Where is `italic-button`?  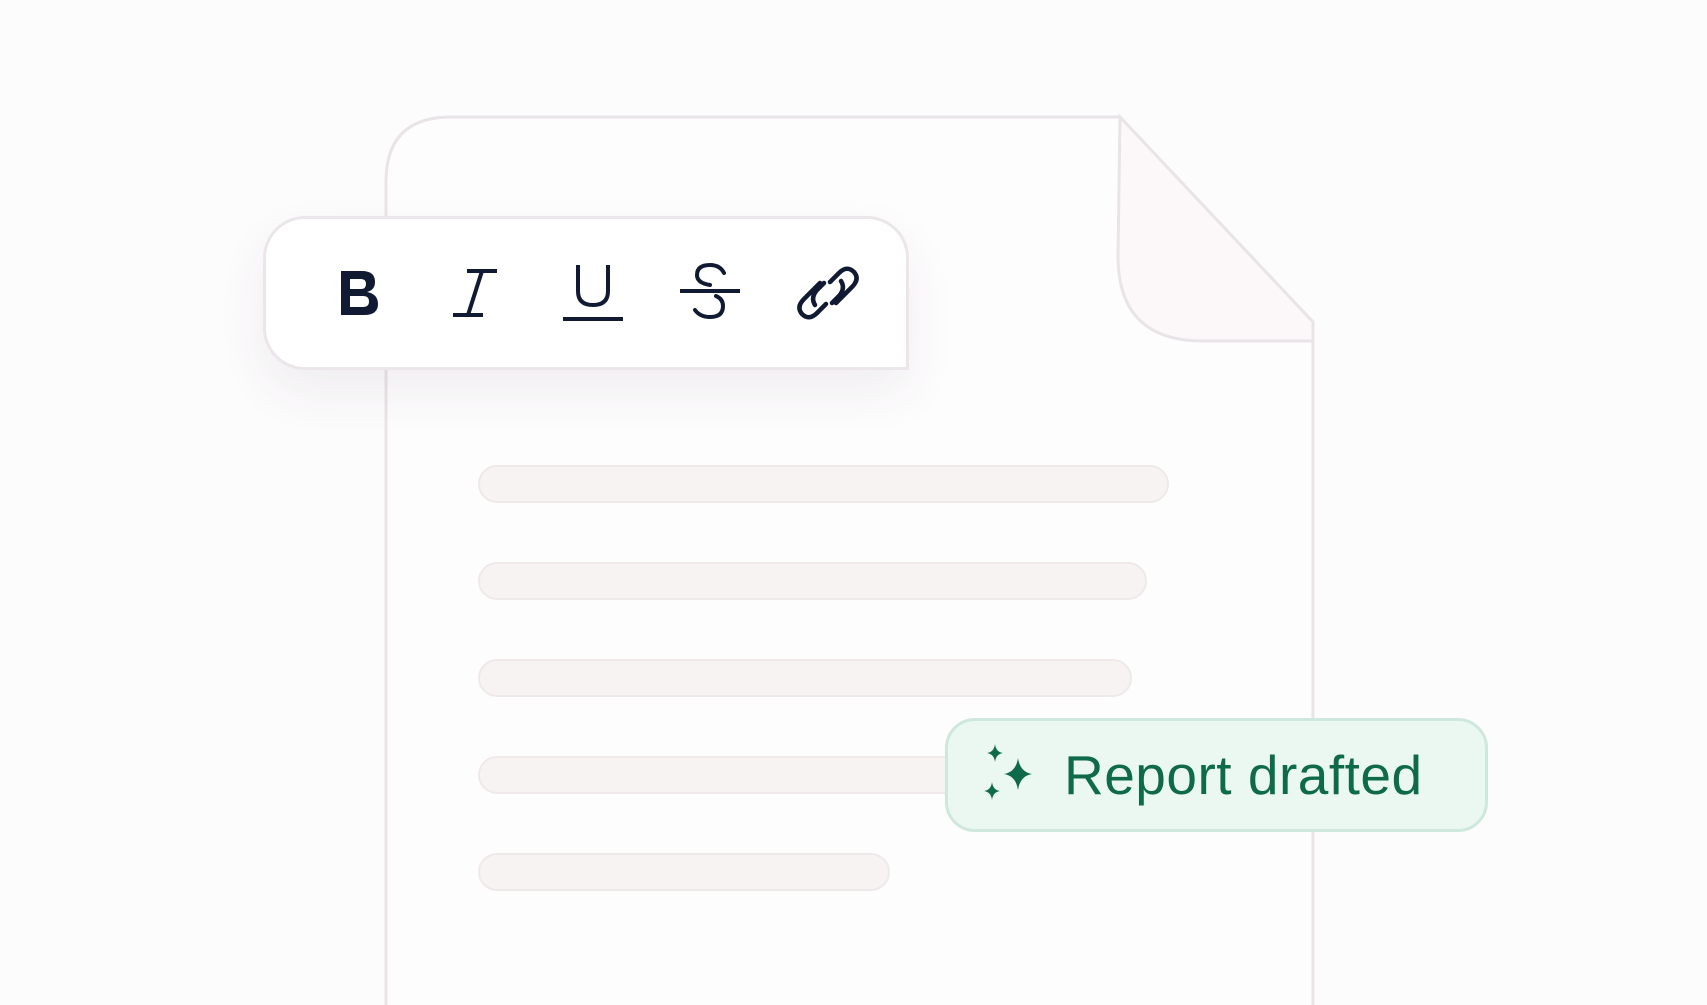
italic-button is located at coordinates (476, 293).